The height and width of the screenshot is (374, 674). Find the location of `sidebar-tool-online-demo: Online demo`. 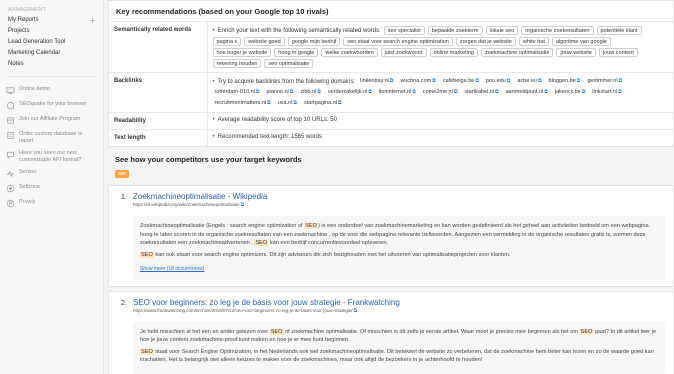

sidebar-tool-online-demo: Online demo is located at coordinates (51, 90).